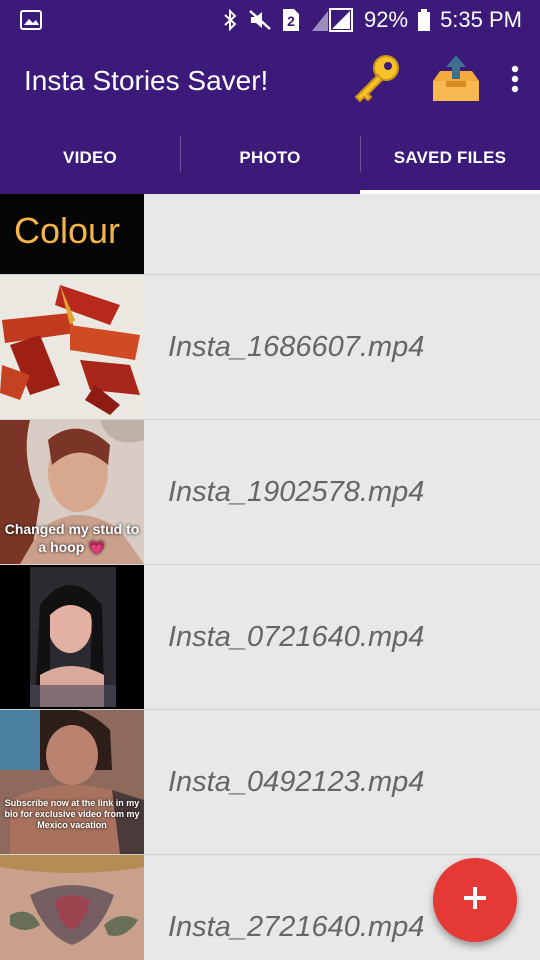 The image size is (540, 960). What do you see at coordinates (456, 81) in the screenshot?
I see `upload-box-icon` at bounding box center [456, 81].